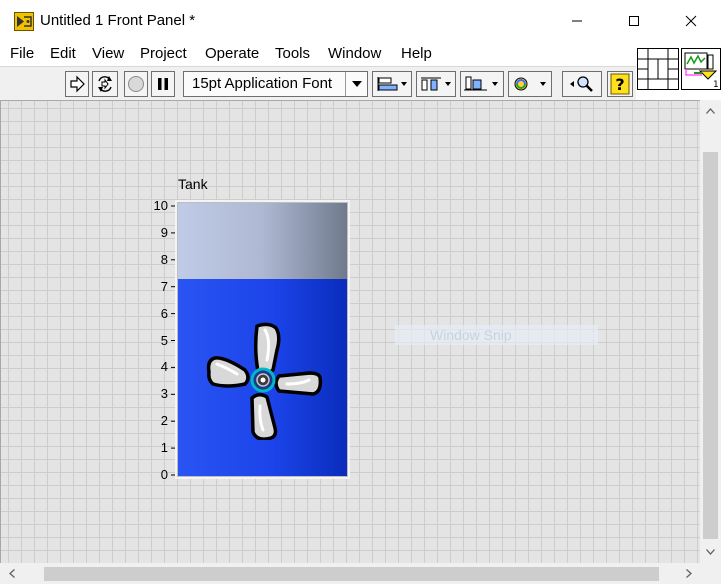 This screenshot has height=584, width=721. Describe the element at coordinates (262, 83) in the screenshot. I see `font-dropdown-value: 15pt Application Font` at that location.